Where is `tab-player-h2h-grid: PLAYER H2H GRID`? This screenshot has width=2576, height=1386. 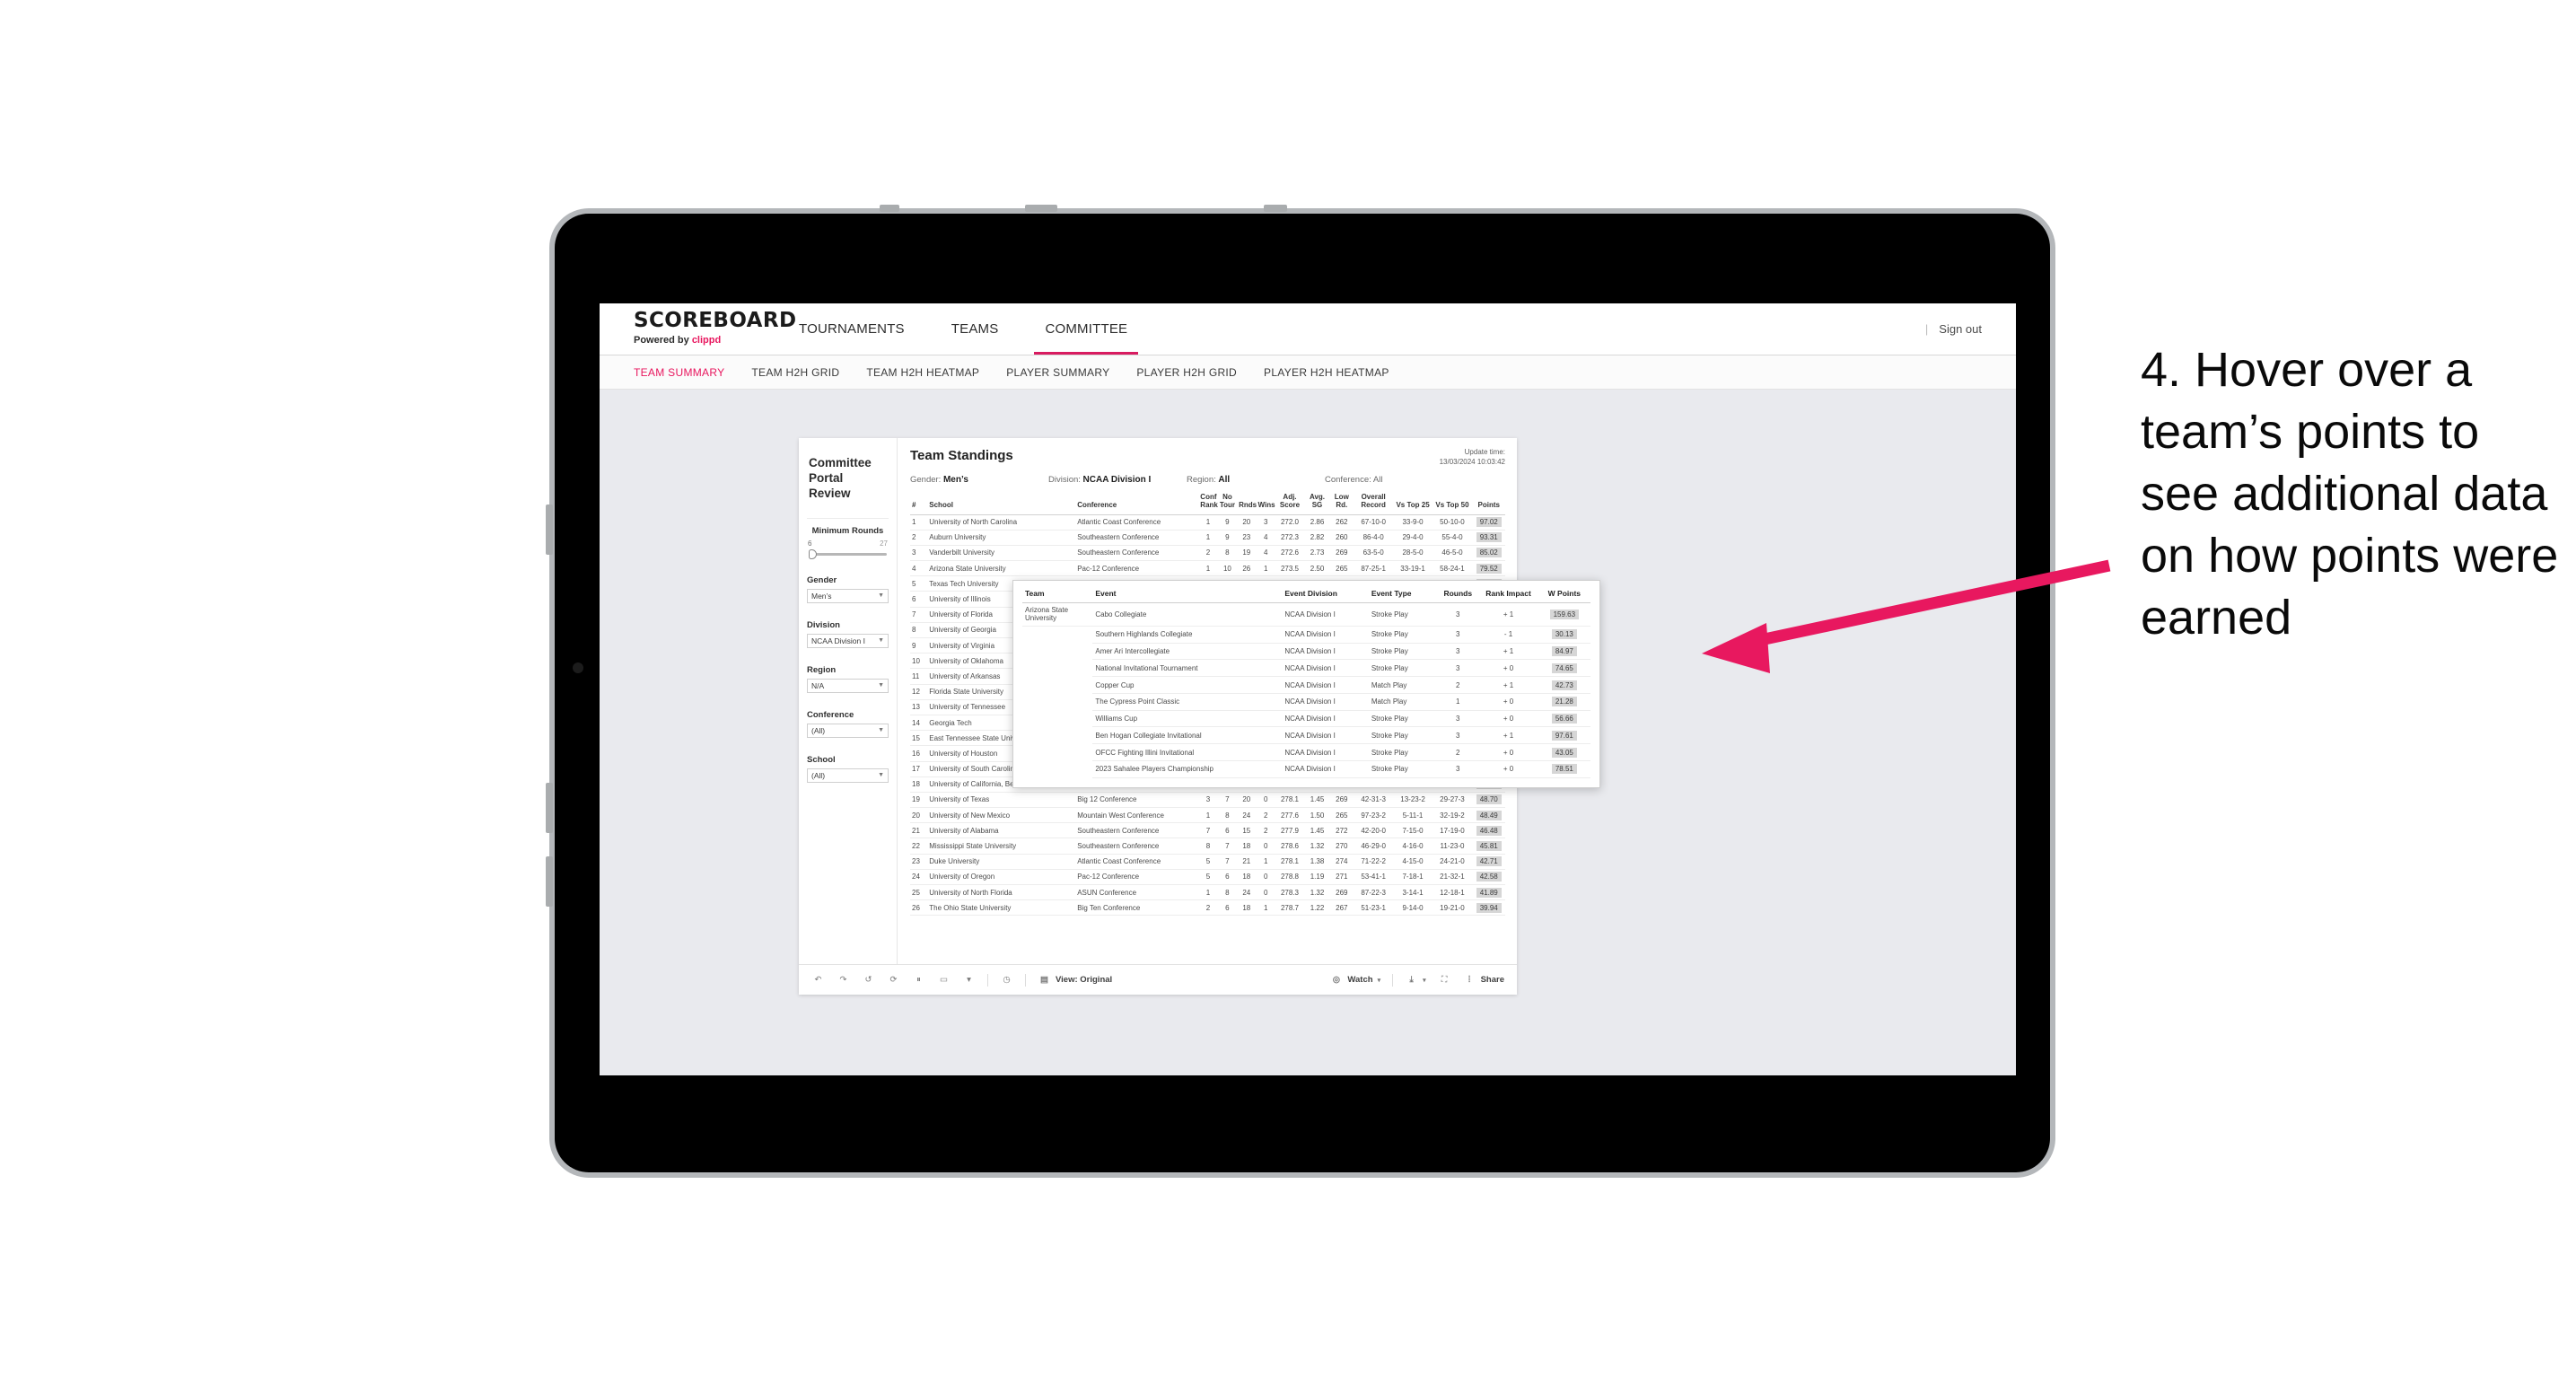
tab-player-h2h-grid: PLAYER H2H GRID is located at coordinates (1186, 373).